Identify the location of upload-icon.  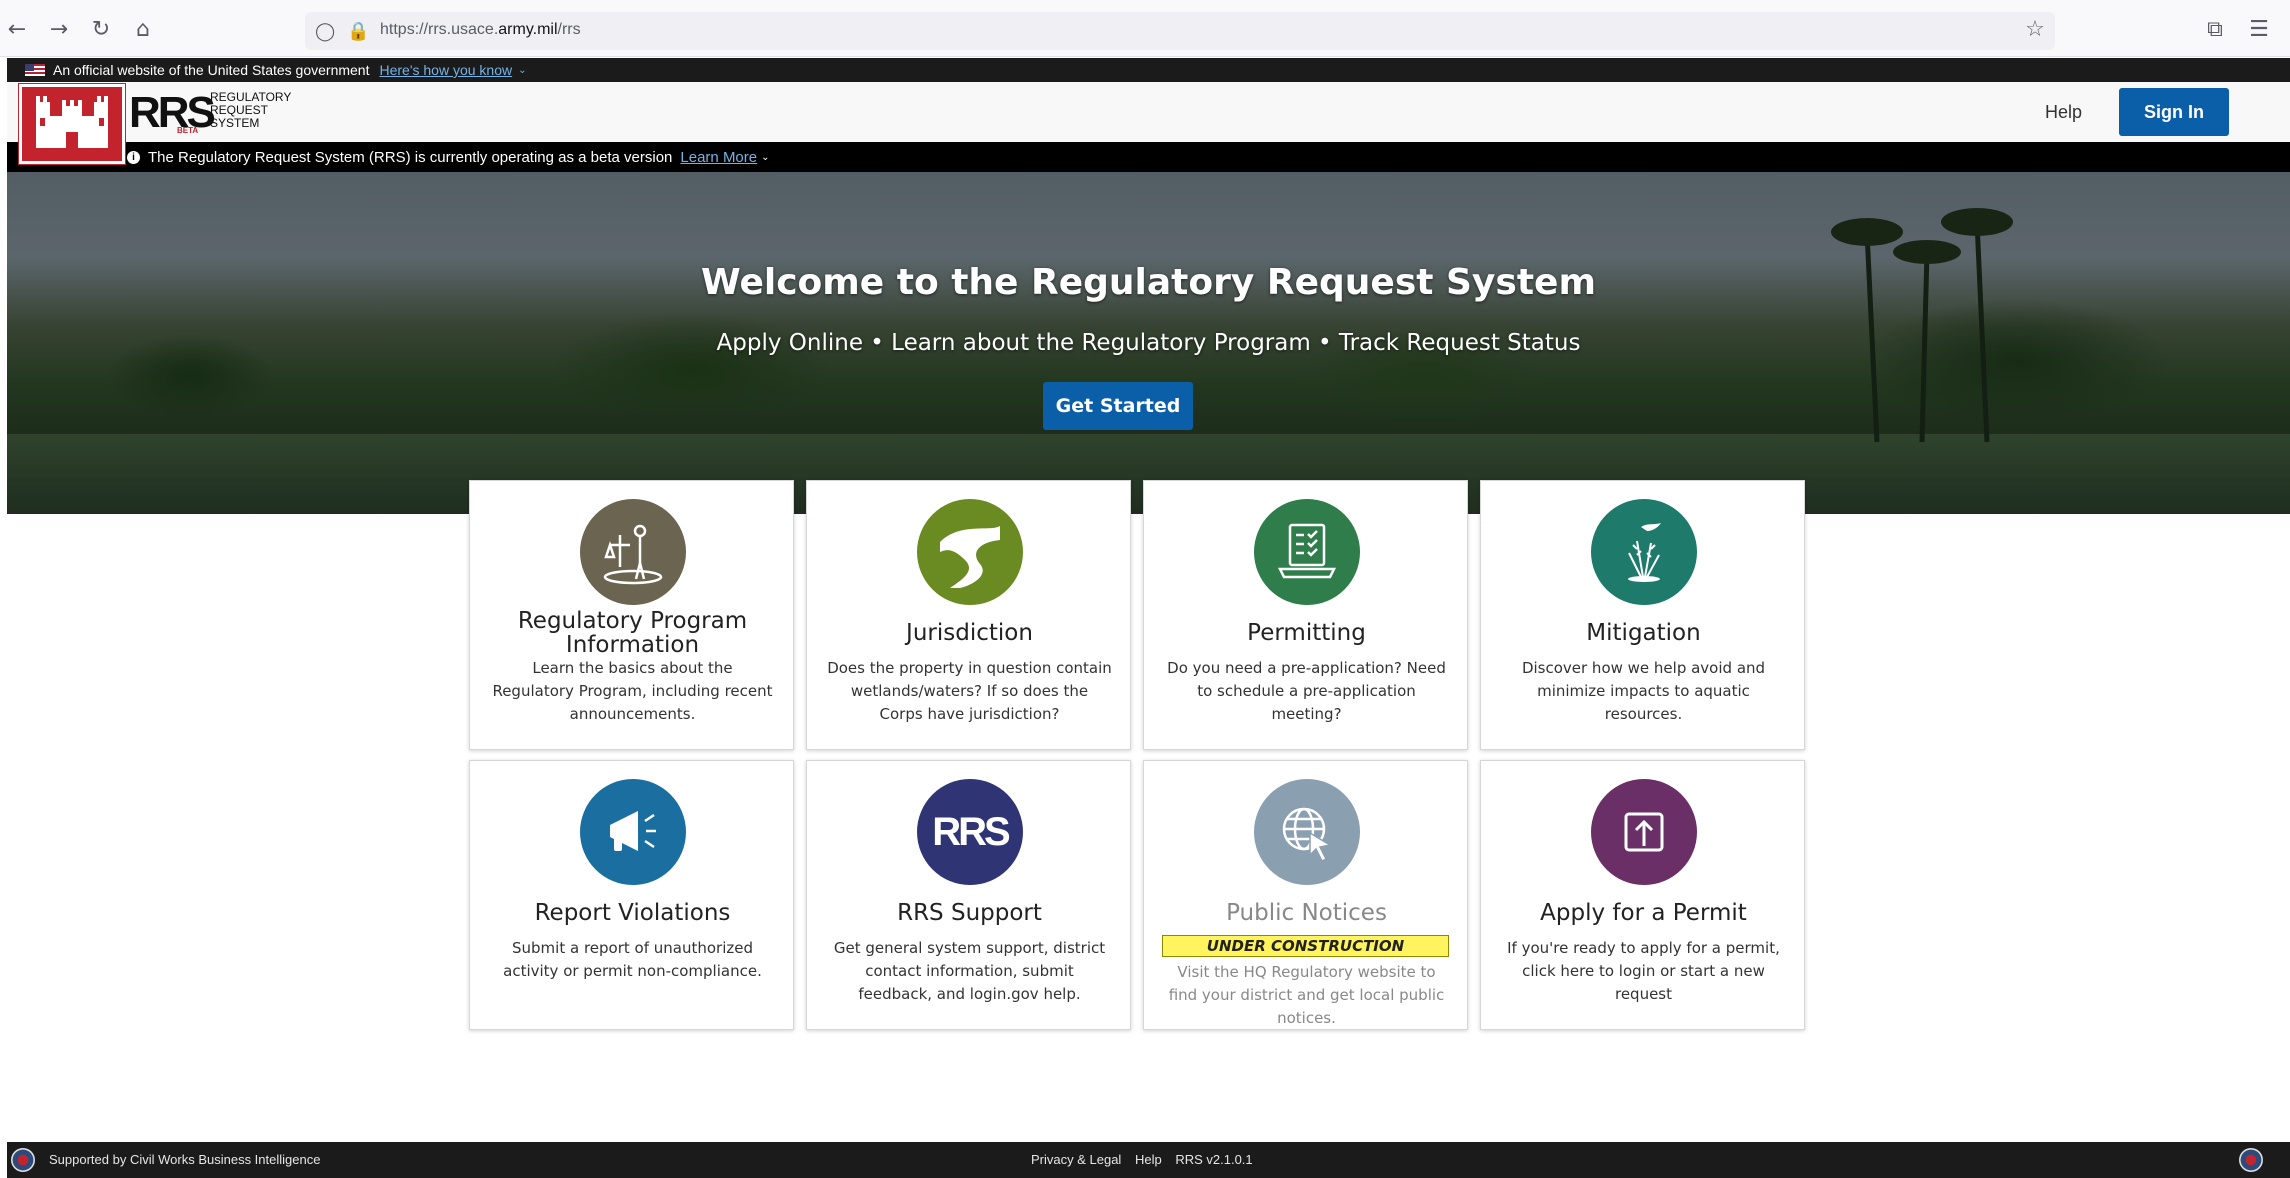
(1644, 832).